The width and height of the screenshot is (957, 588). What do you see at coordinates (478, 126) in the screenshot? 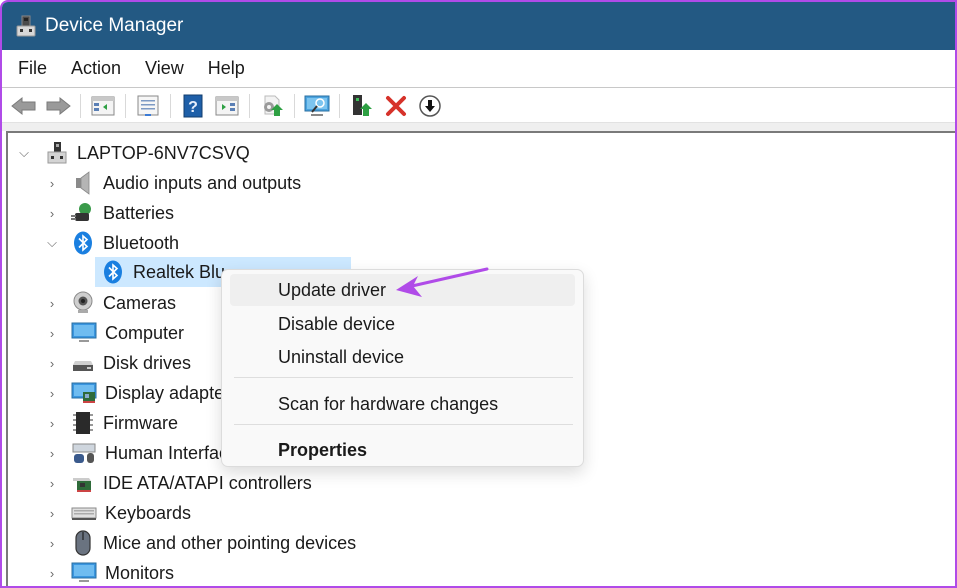
I see `toolbar-divider-band` at bounding box center [478, 126].